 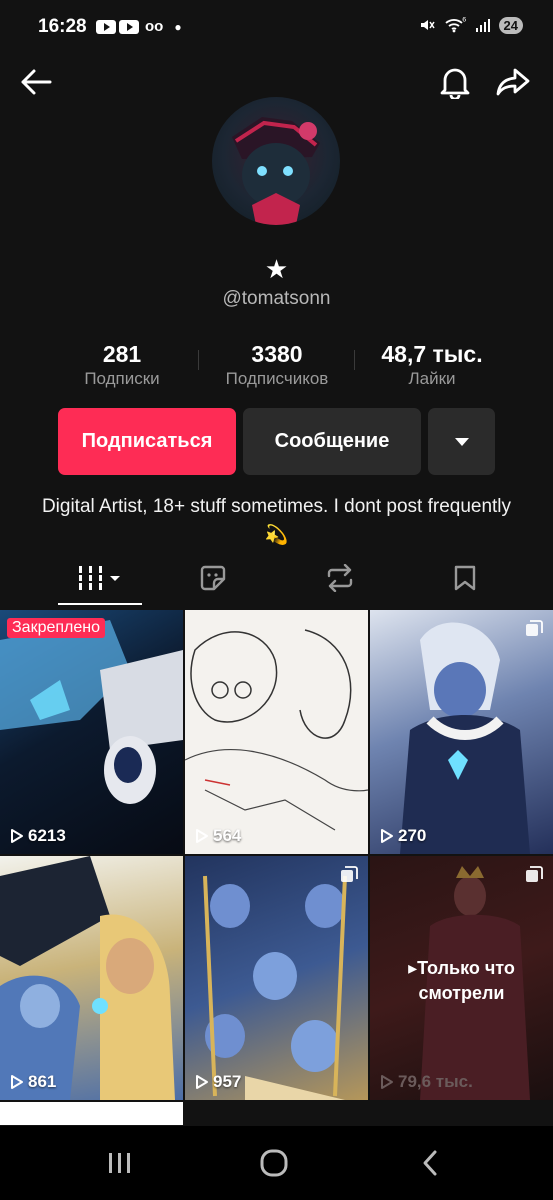 I want to click on tab-videos, so click(x=100, y=578).